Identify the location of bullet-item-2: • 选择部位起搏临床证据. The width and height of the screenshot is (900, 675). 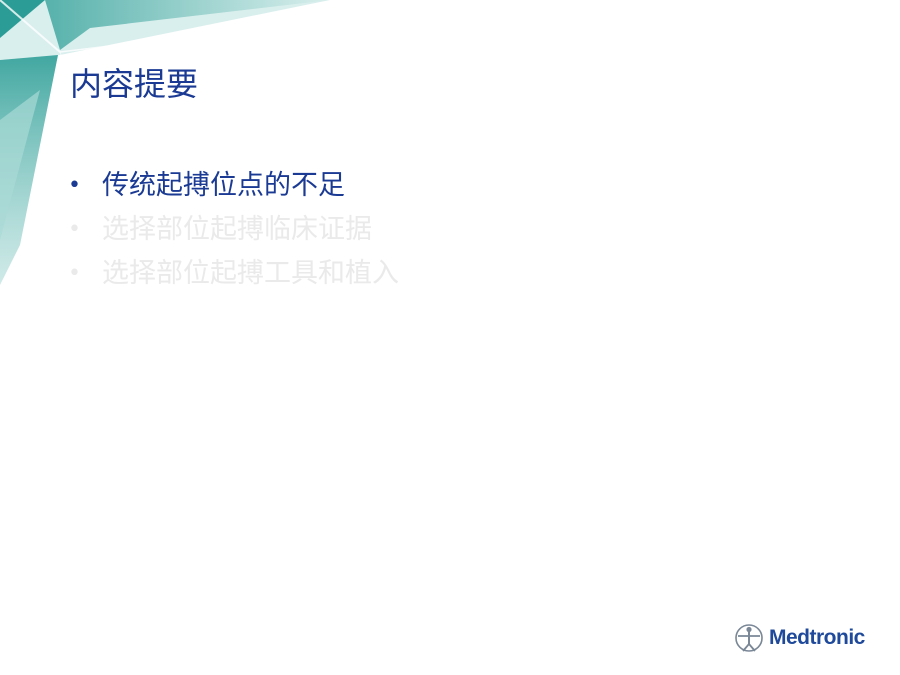
(233, 232).